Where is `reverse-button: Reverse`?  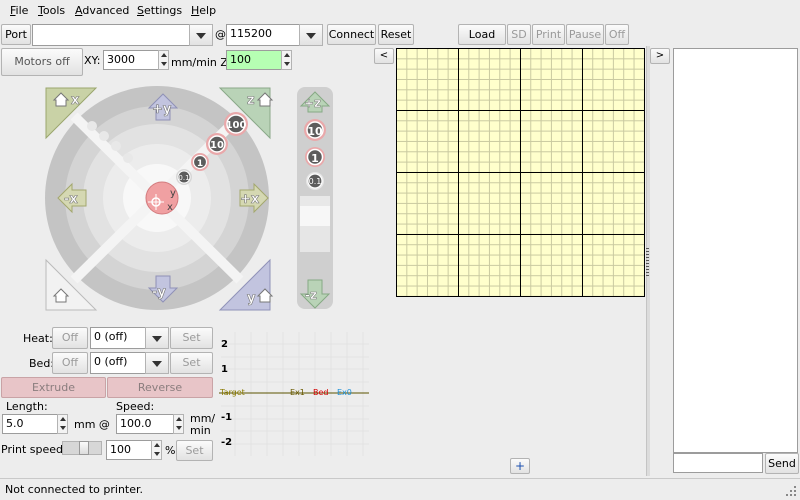
reverse-button: Reverse is located at coordinates (160, 387).